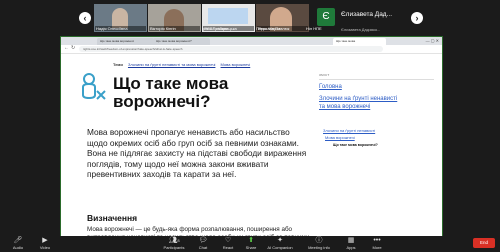  Describe the element at coordinates (73, 48) in the screenshot. I see `reload-icon: ↻` at that location.